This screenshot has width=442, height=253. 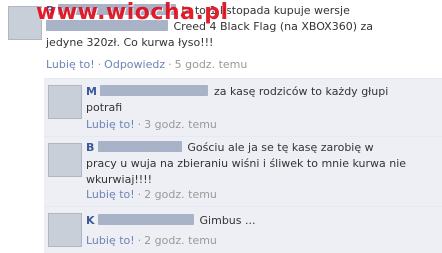 What do you see at coordinates (134, 64) in the screenshot?
I see `reply-link: Odpowiedz` at bounding box center [134, 64].